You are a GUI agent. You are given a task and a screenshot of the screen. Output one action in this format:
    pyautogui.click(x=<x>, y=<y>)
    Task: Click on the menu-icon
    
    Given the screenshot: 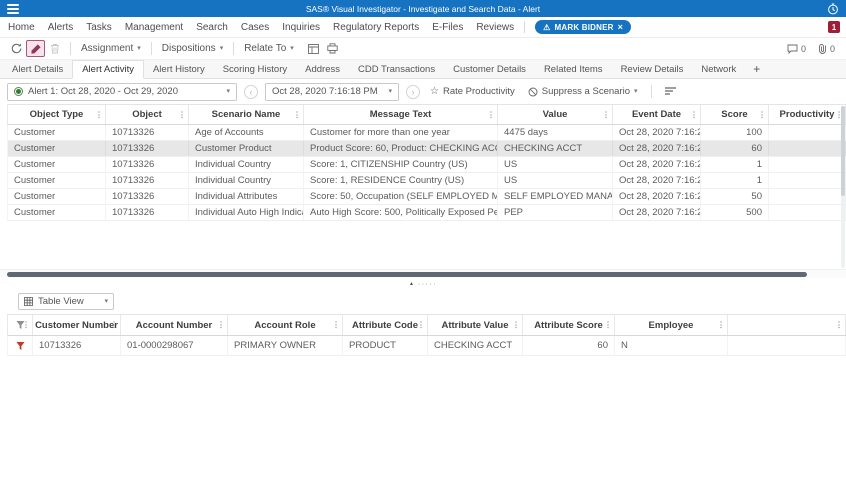 What is the action you would take?
    pyautogui.click(x=13, y=9)
    